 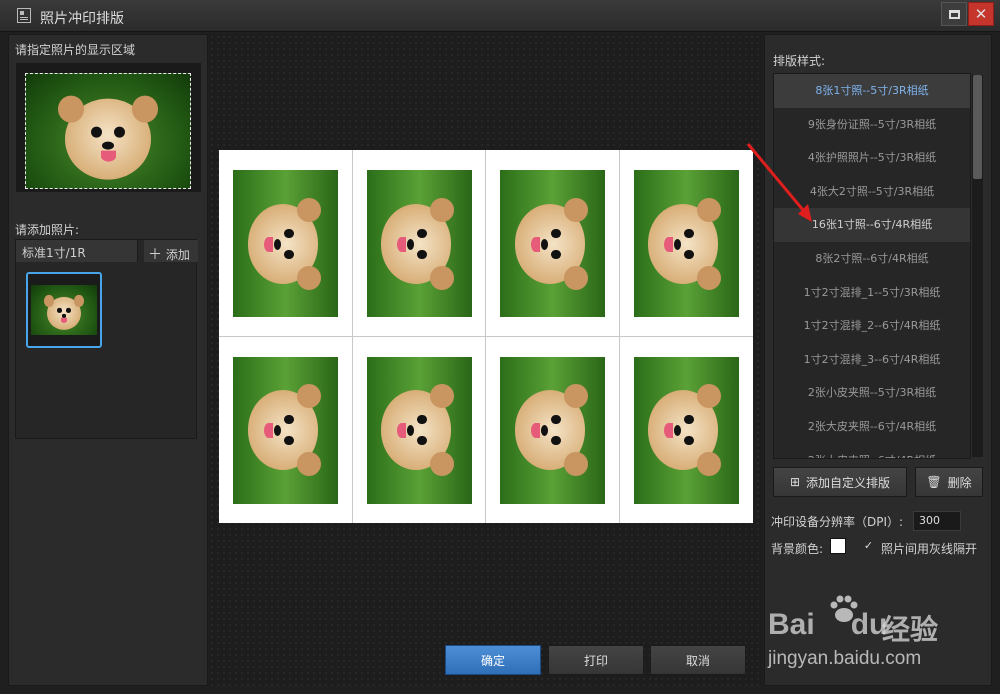 I want to click on layout-item: 8张2寸照--6寸/4R相纸, so click(x=872, y=259).